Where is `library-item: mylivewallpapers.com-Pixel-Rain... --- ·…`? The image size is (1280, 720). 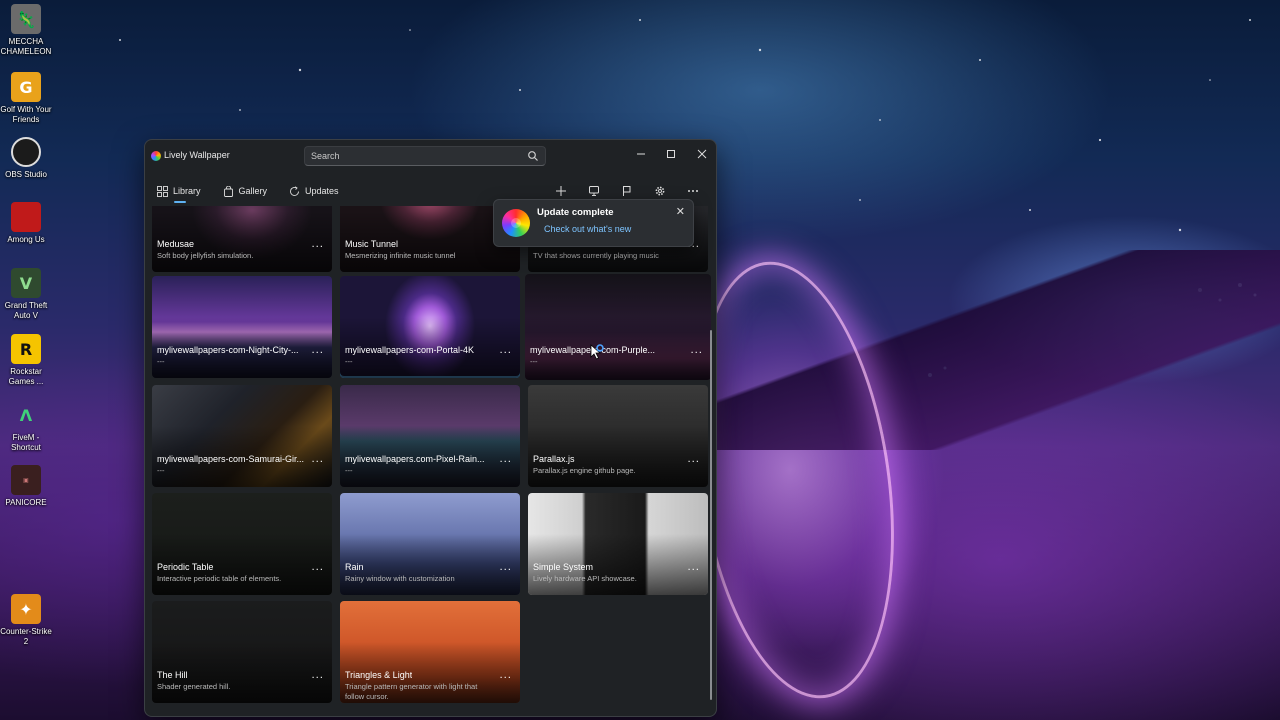 library-item: mylivewallpapers.com-Pixel-Rain... --- ·… is located at coordinates (430, 436).